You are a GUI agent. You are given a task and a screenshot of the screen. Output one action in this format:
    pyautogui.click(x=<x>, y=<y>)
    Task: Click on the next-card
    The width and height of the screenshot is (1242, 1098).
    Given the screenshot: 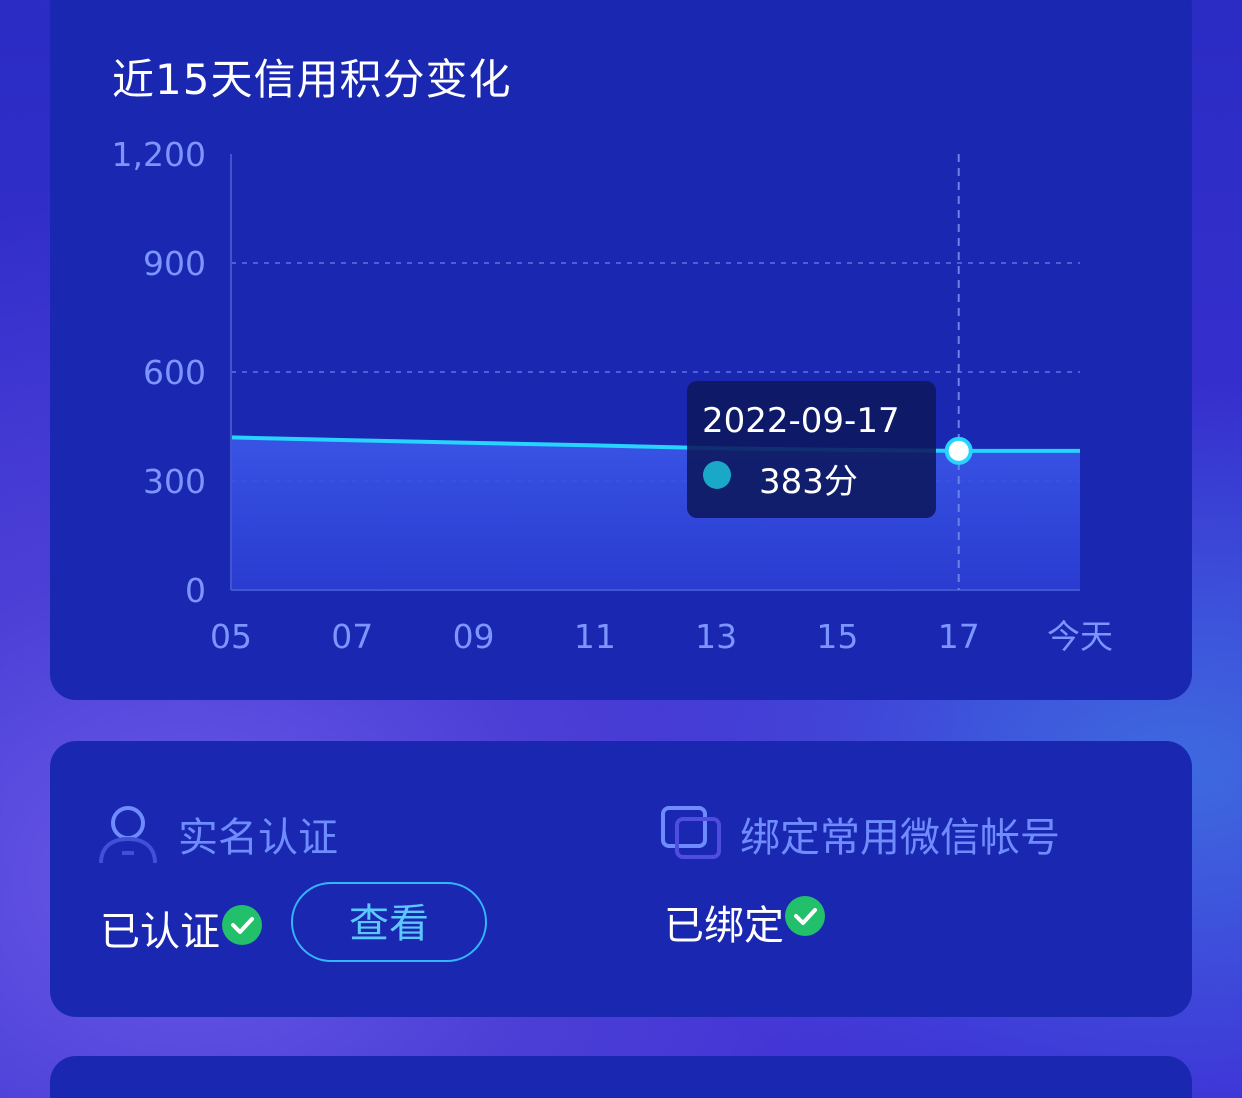 What is the action you would take?
    pyautogui.click(x=621, y=1077)
    